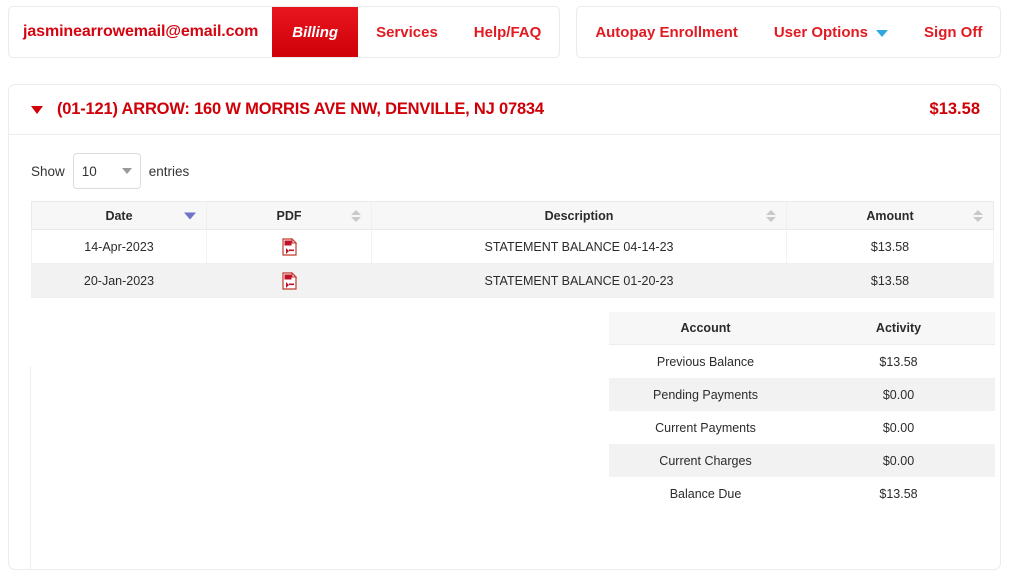 The width and height of the screenshot is (1009, 577). I want to click on nav-item-billing: Billing, so click(315, 32).